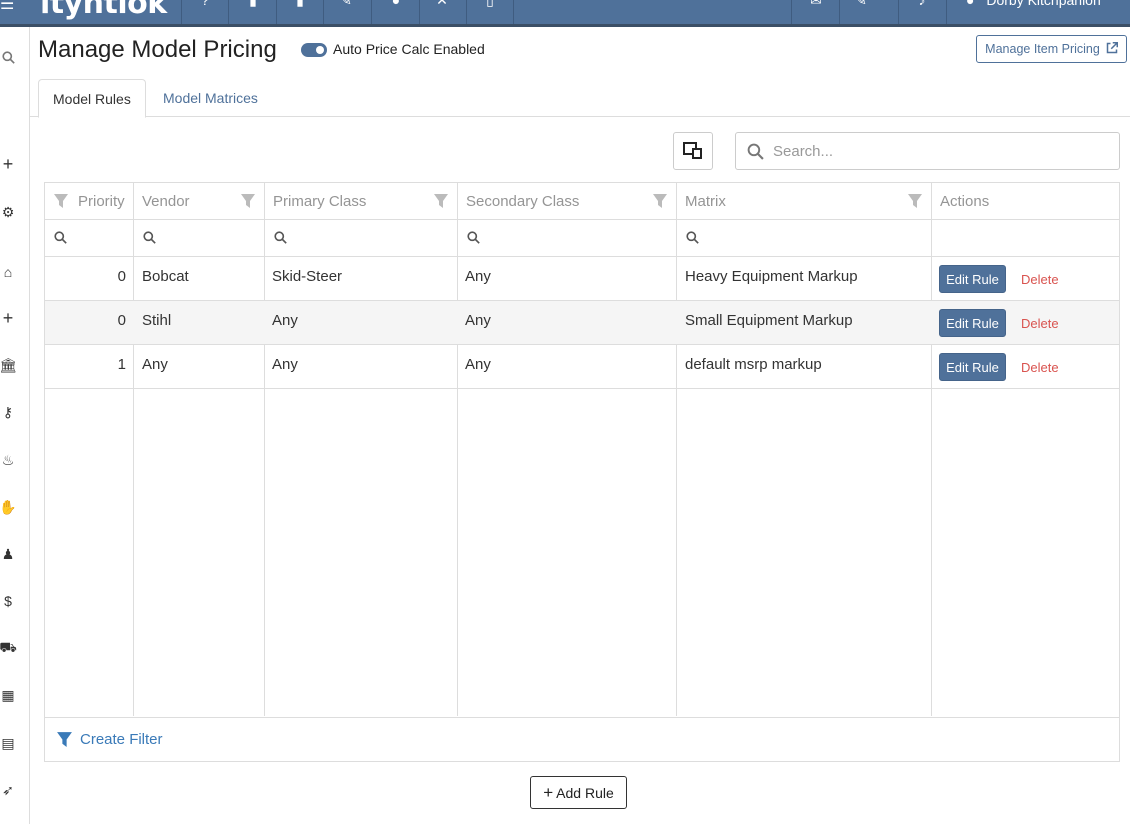 The width and height of the screenshot is (1130, 824). What do you see at coordinates (121, 739) in the screenshot?
I see `create-filter-link: Create Filter` at bounding box center [121, 739].